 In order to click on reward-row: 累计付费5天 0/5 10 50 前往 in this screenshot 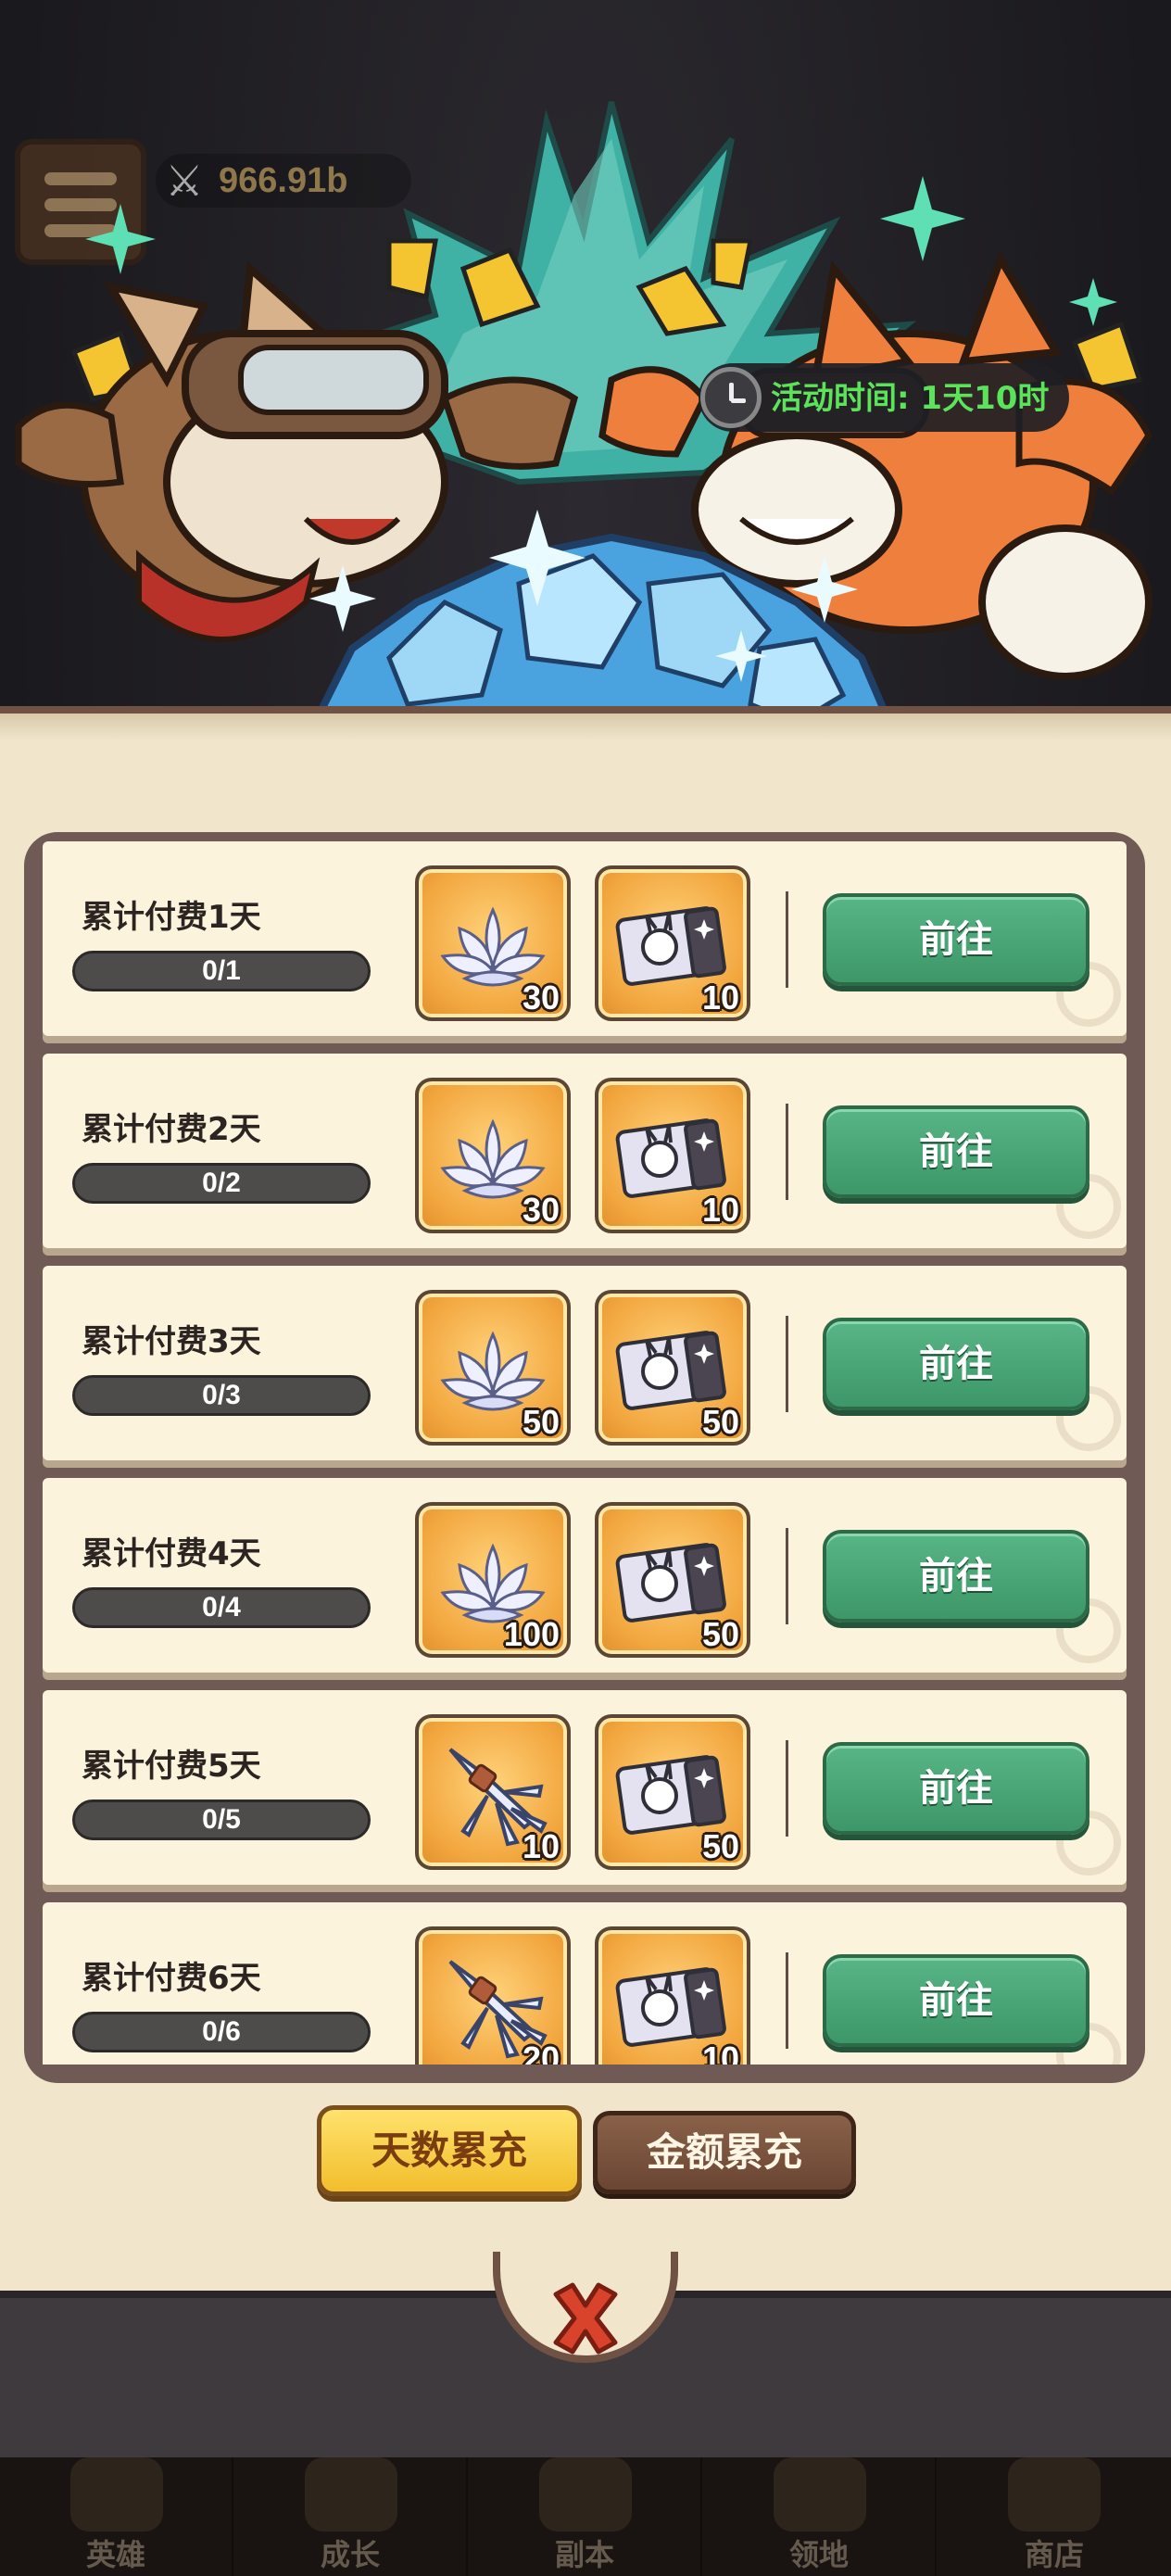, I will do `click(585, 1788)`.